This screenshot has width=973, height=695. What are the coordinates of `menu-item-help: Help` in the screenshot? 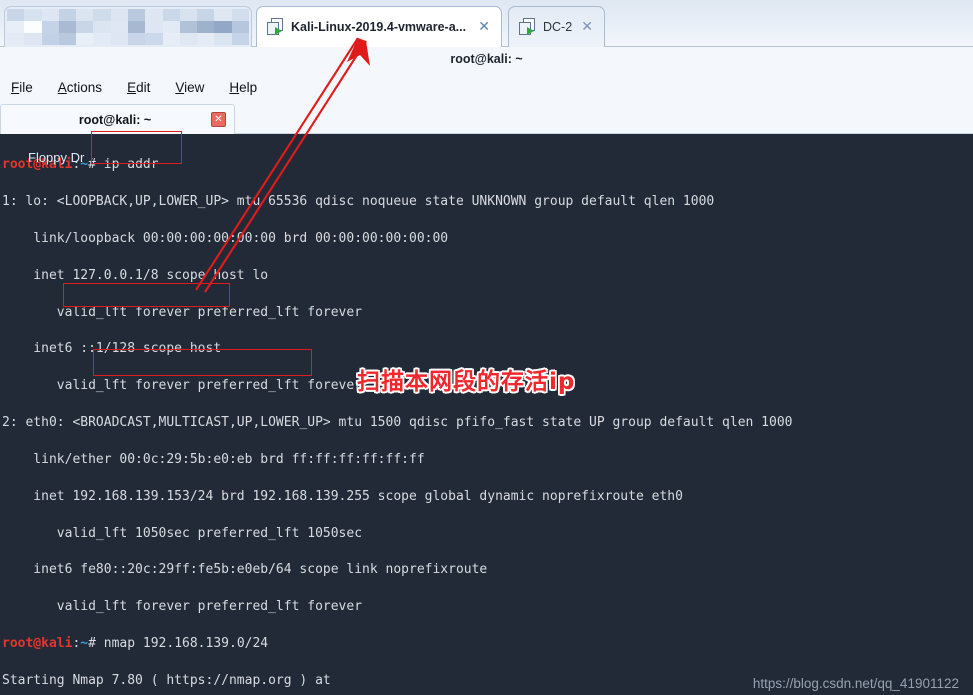 It's located at (243, 87).